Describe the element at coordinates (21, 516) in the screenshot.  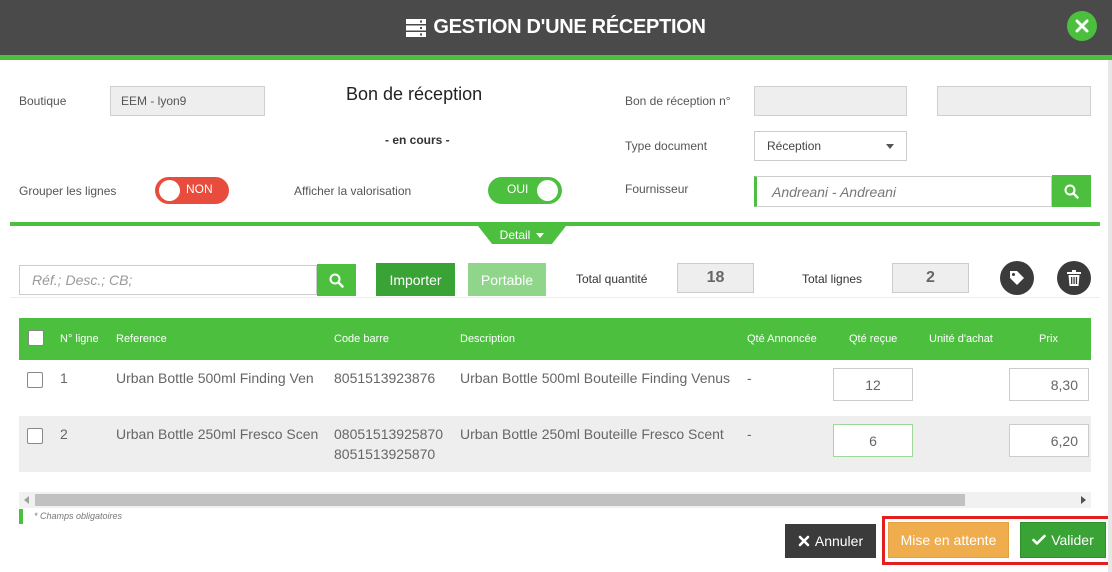
I see `required-indicator` at that location.